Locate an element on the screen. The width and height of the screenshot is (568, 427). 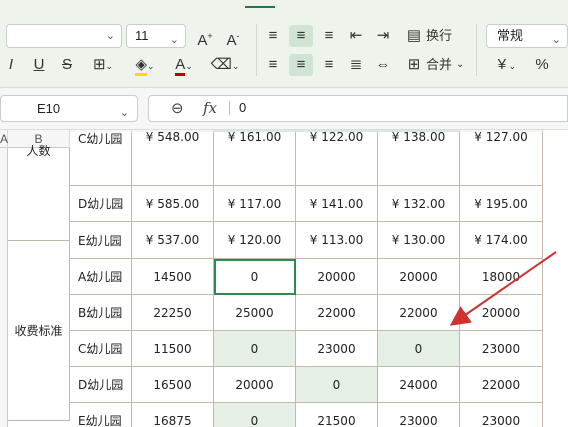
ribbon-tab-strip is located at coordinates (284, 4).